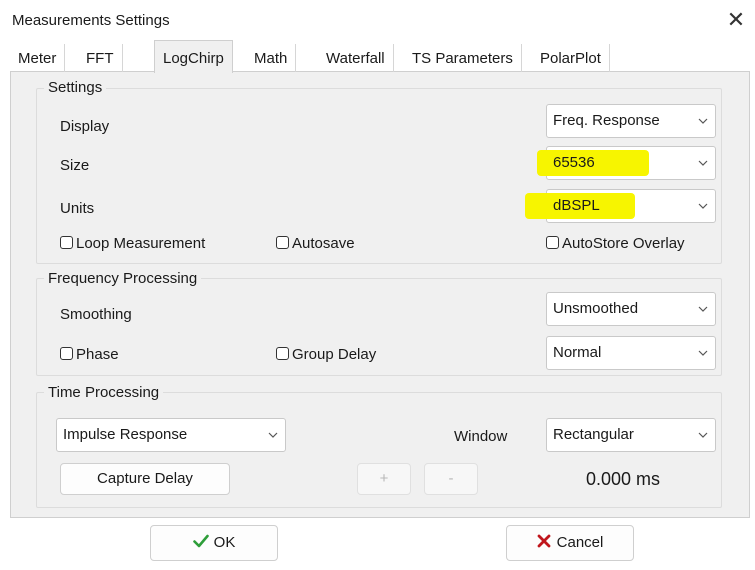 The width and height of the screenshot is (755, 570). I want to click on smoothing-select: Unsmoothed, so click(631, 309).